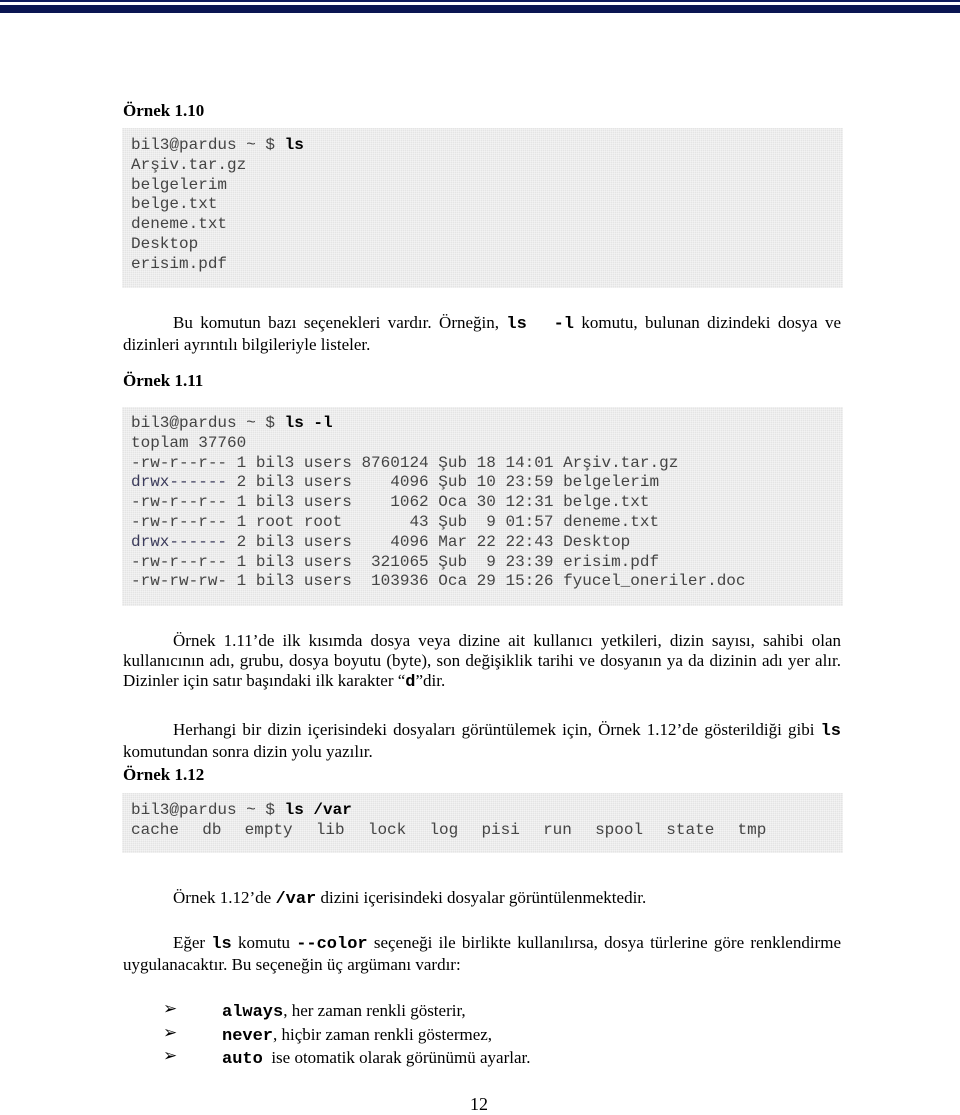  What do you see at coordinates (383, 1034) in the screenshot?
I see `text: , hiçbir zaman renkli göstermez,` at bounding box center [383, 1034].